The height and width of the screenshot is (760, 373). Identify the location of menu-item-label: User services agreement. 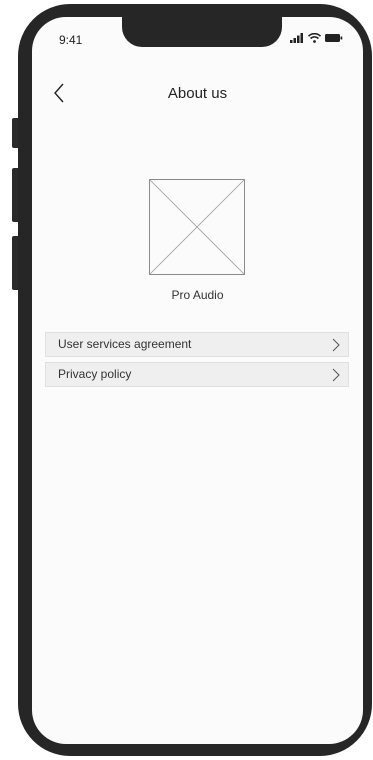
(125, 344).